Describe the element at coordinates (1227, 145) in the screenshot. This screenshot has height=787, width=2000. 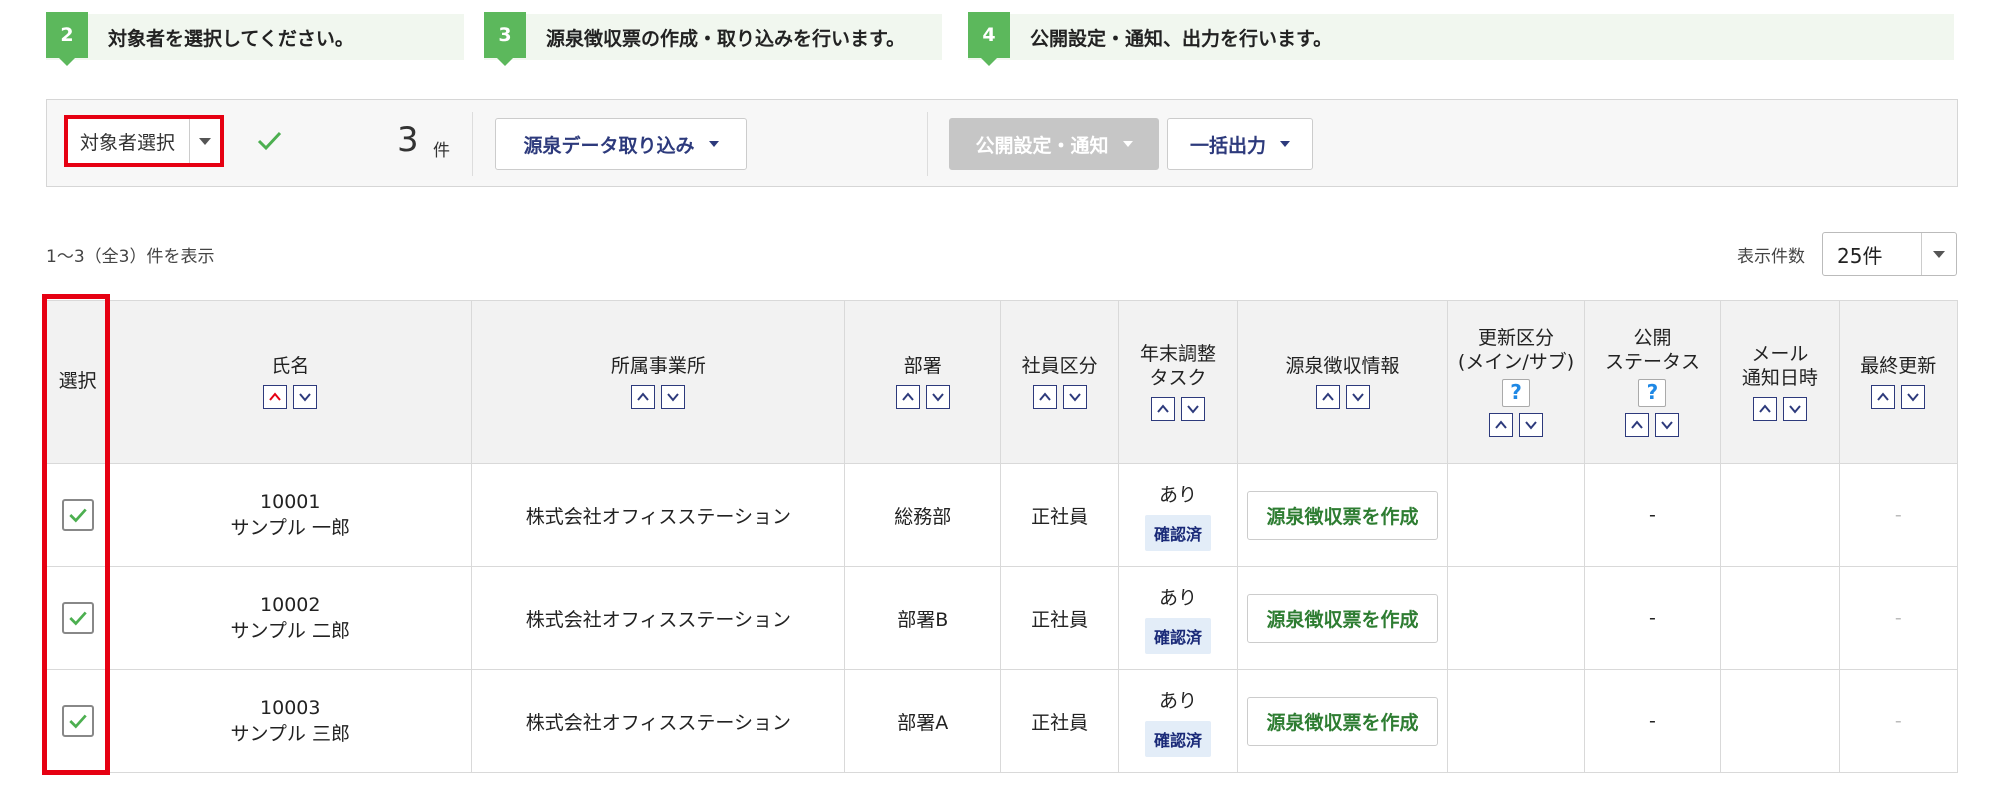
I see `bulk-export-label: 一括出力` at that location.